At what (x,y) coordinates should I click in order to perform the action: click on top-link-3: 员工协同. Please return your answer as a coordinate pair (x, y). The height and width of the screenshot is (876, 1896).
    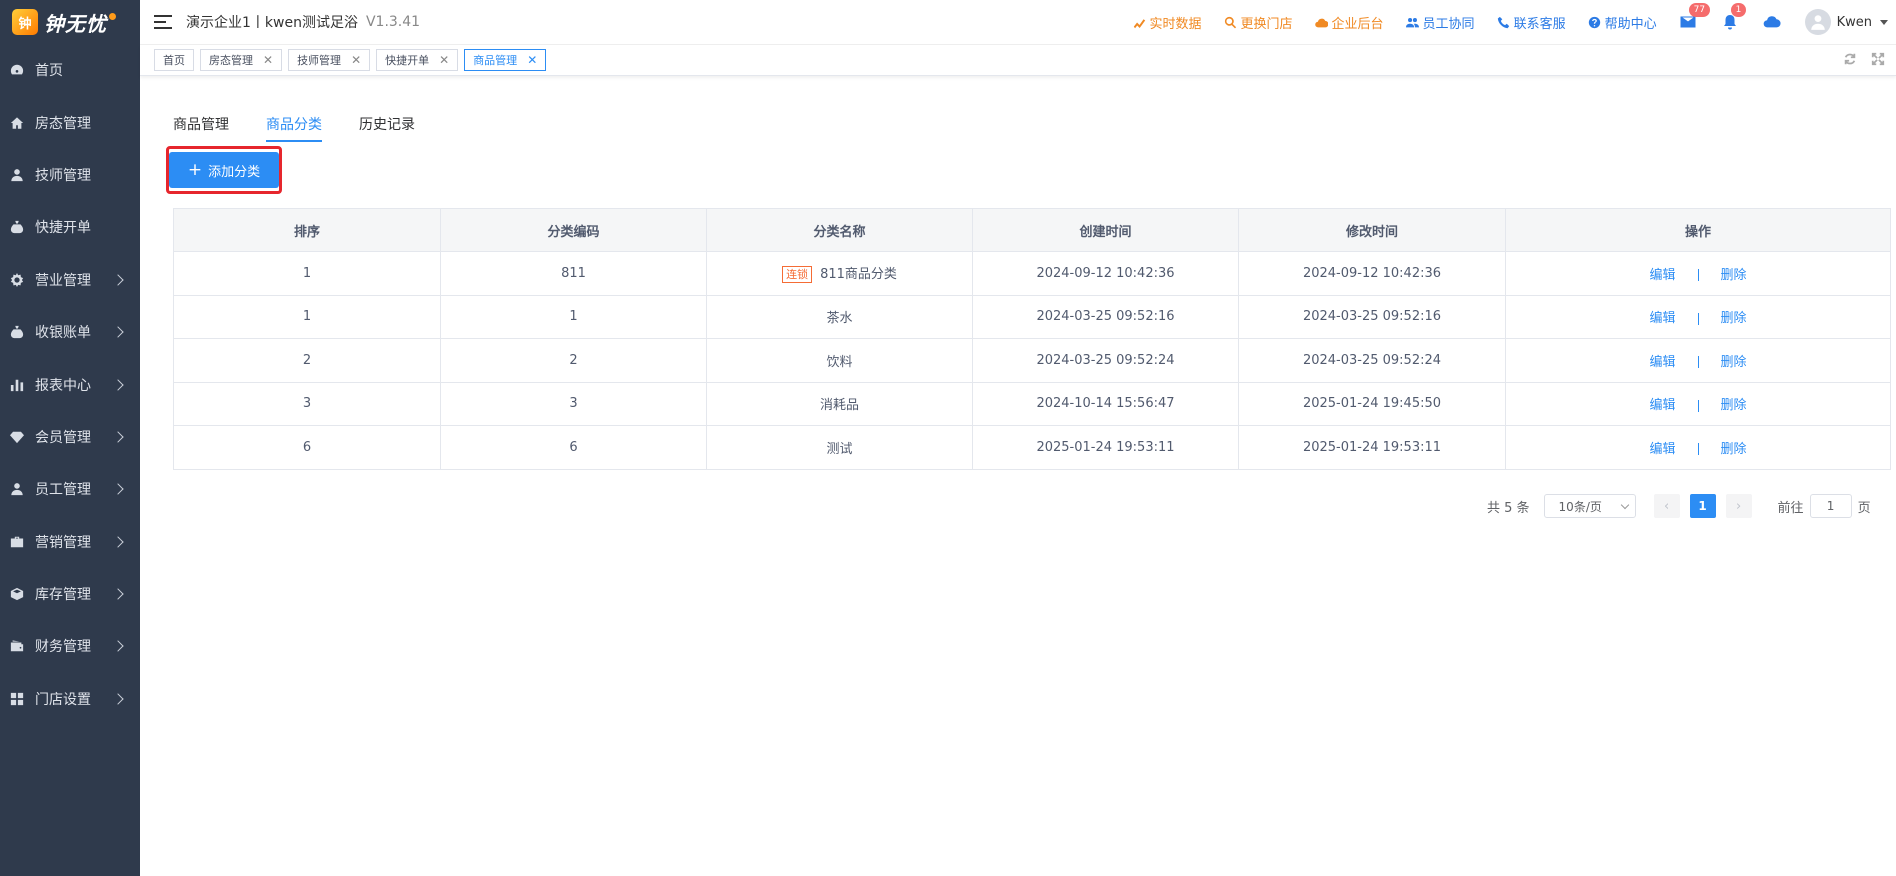
    Looking at the image, I should click on (1440, 22).